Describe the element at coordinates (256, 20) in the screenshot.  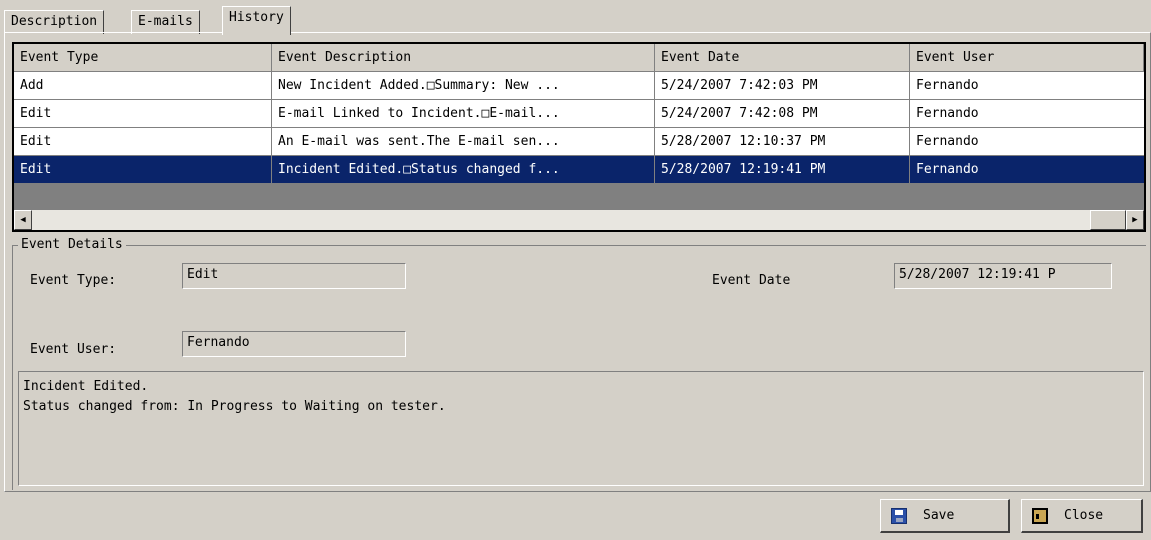
I see `tab-history: History` at that location.